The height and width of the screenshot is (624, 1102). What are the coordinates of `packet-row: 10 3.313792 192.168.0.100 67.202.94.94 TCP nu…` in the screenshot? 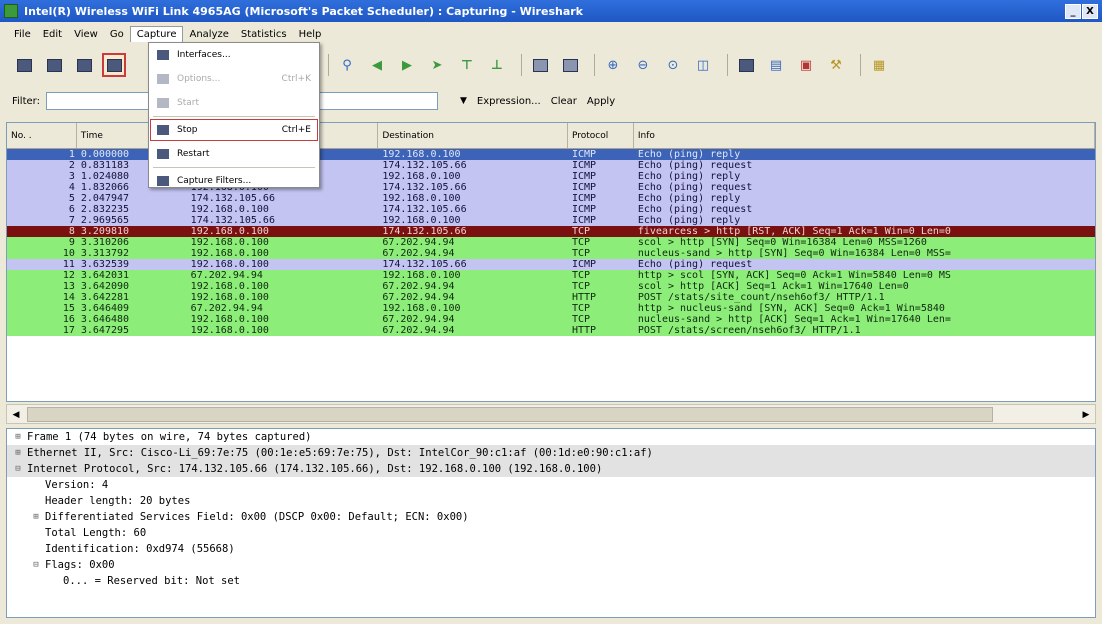 It's located at (551, 253).